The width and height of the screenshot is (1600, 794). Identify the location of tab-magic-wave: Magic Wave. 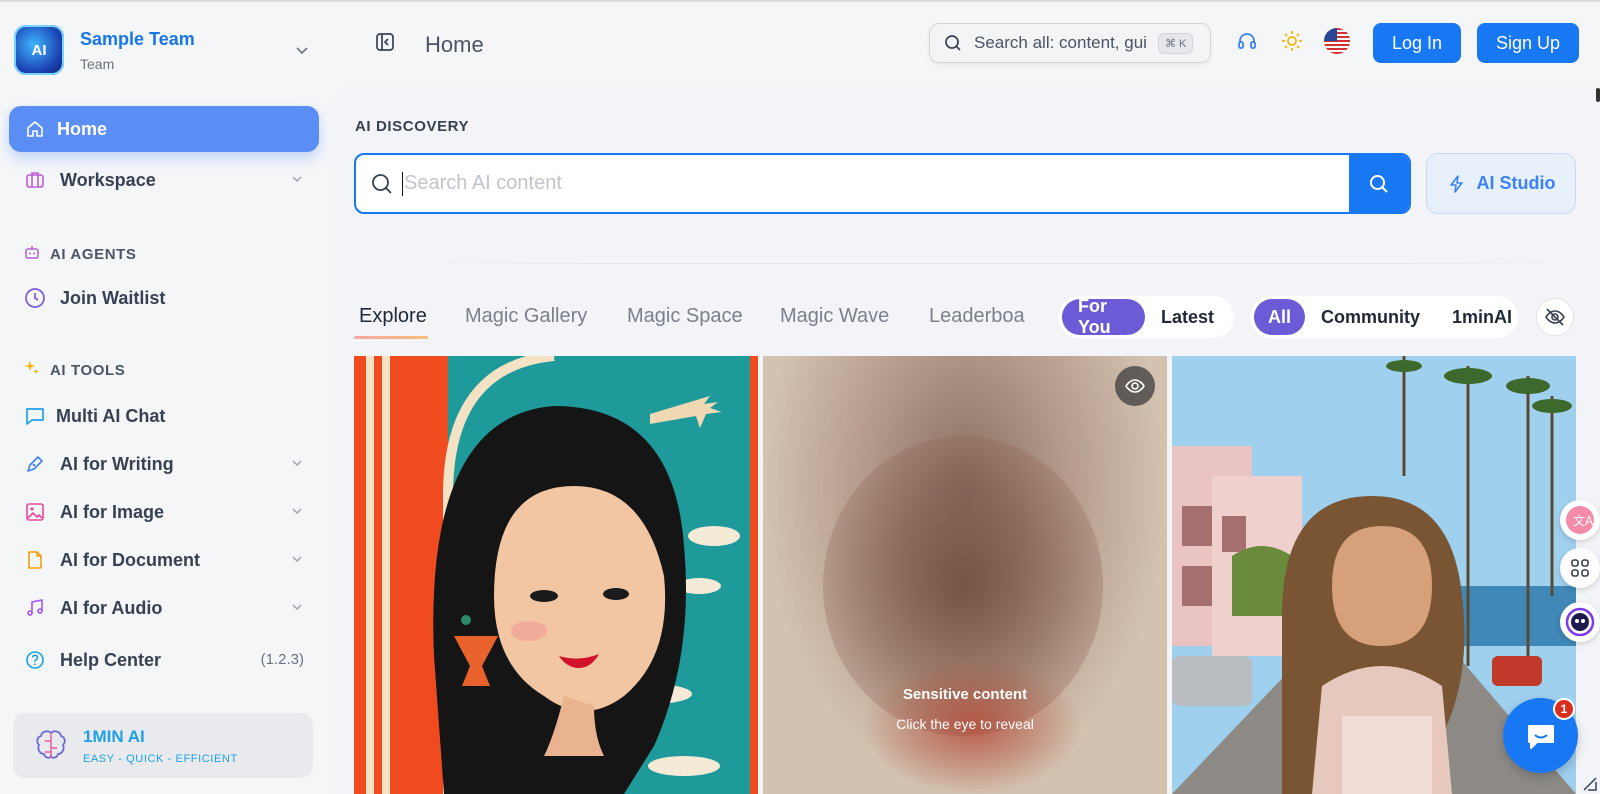
(834, 316).